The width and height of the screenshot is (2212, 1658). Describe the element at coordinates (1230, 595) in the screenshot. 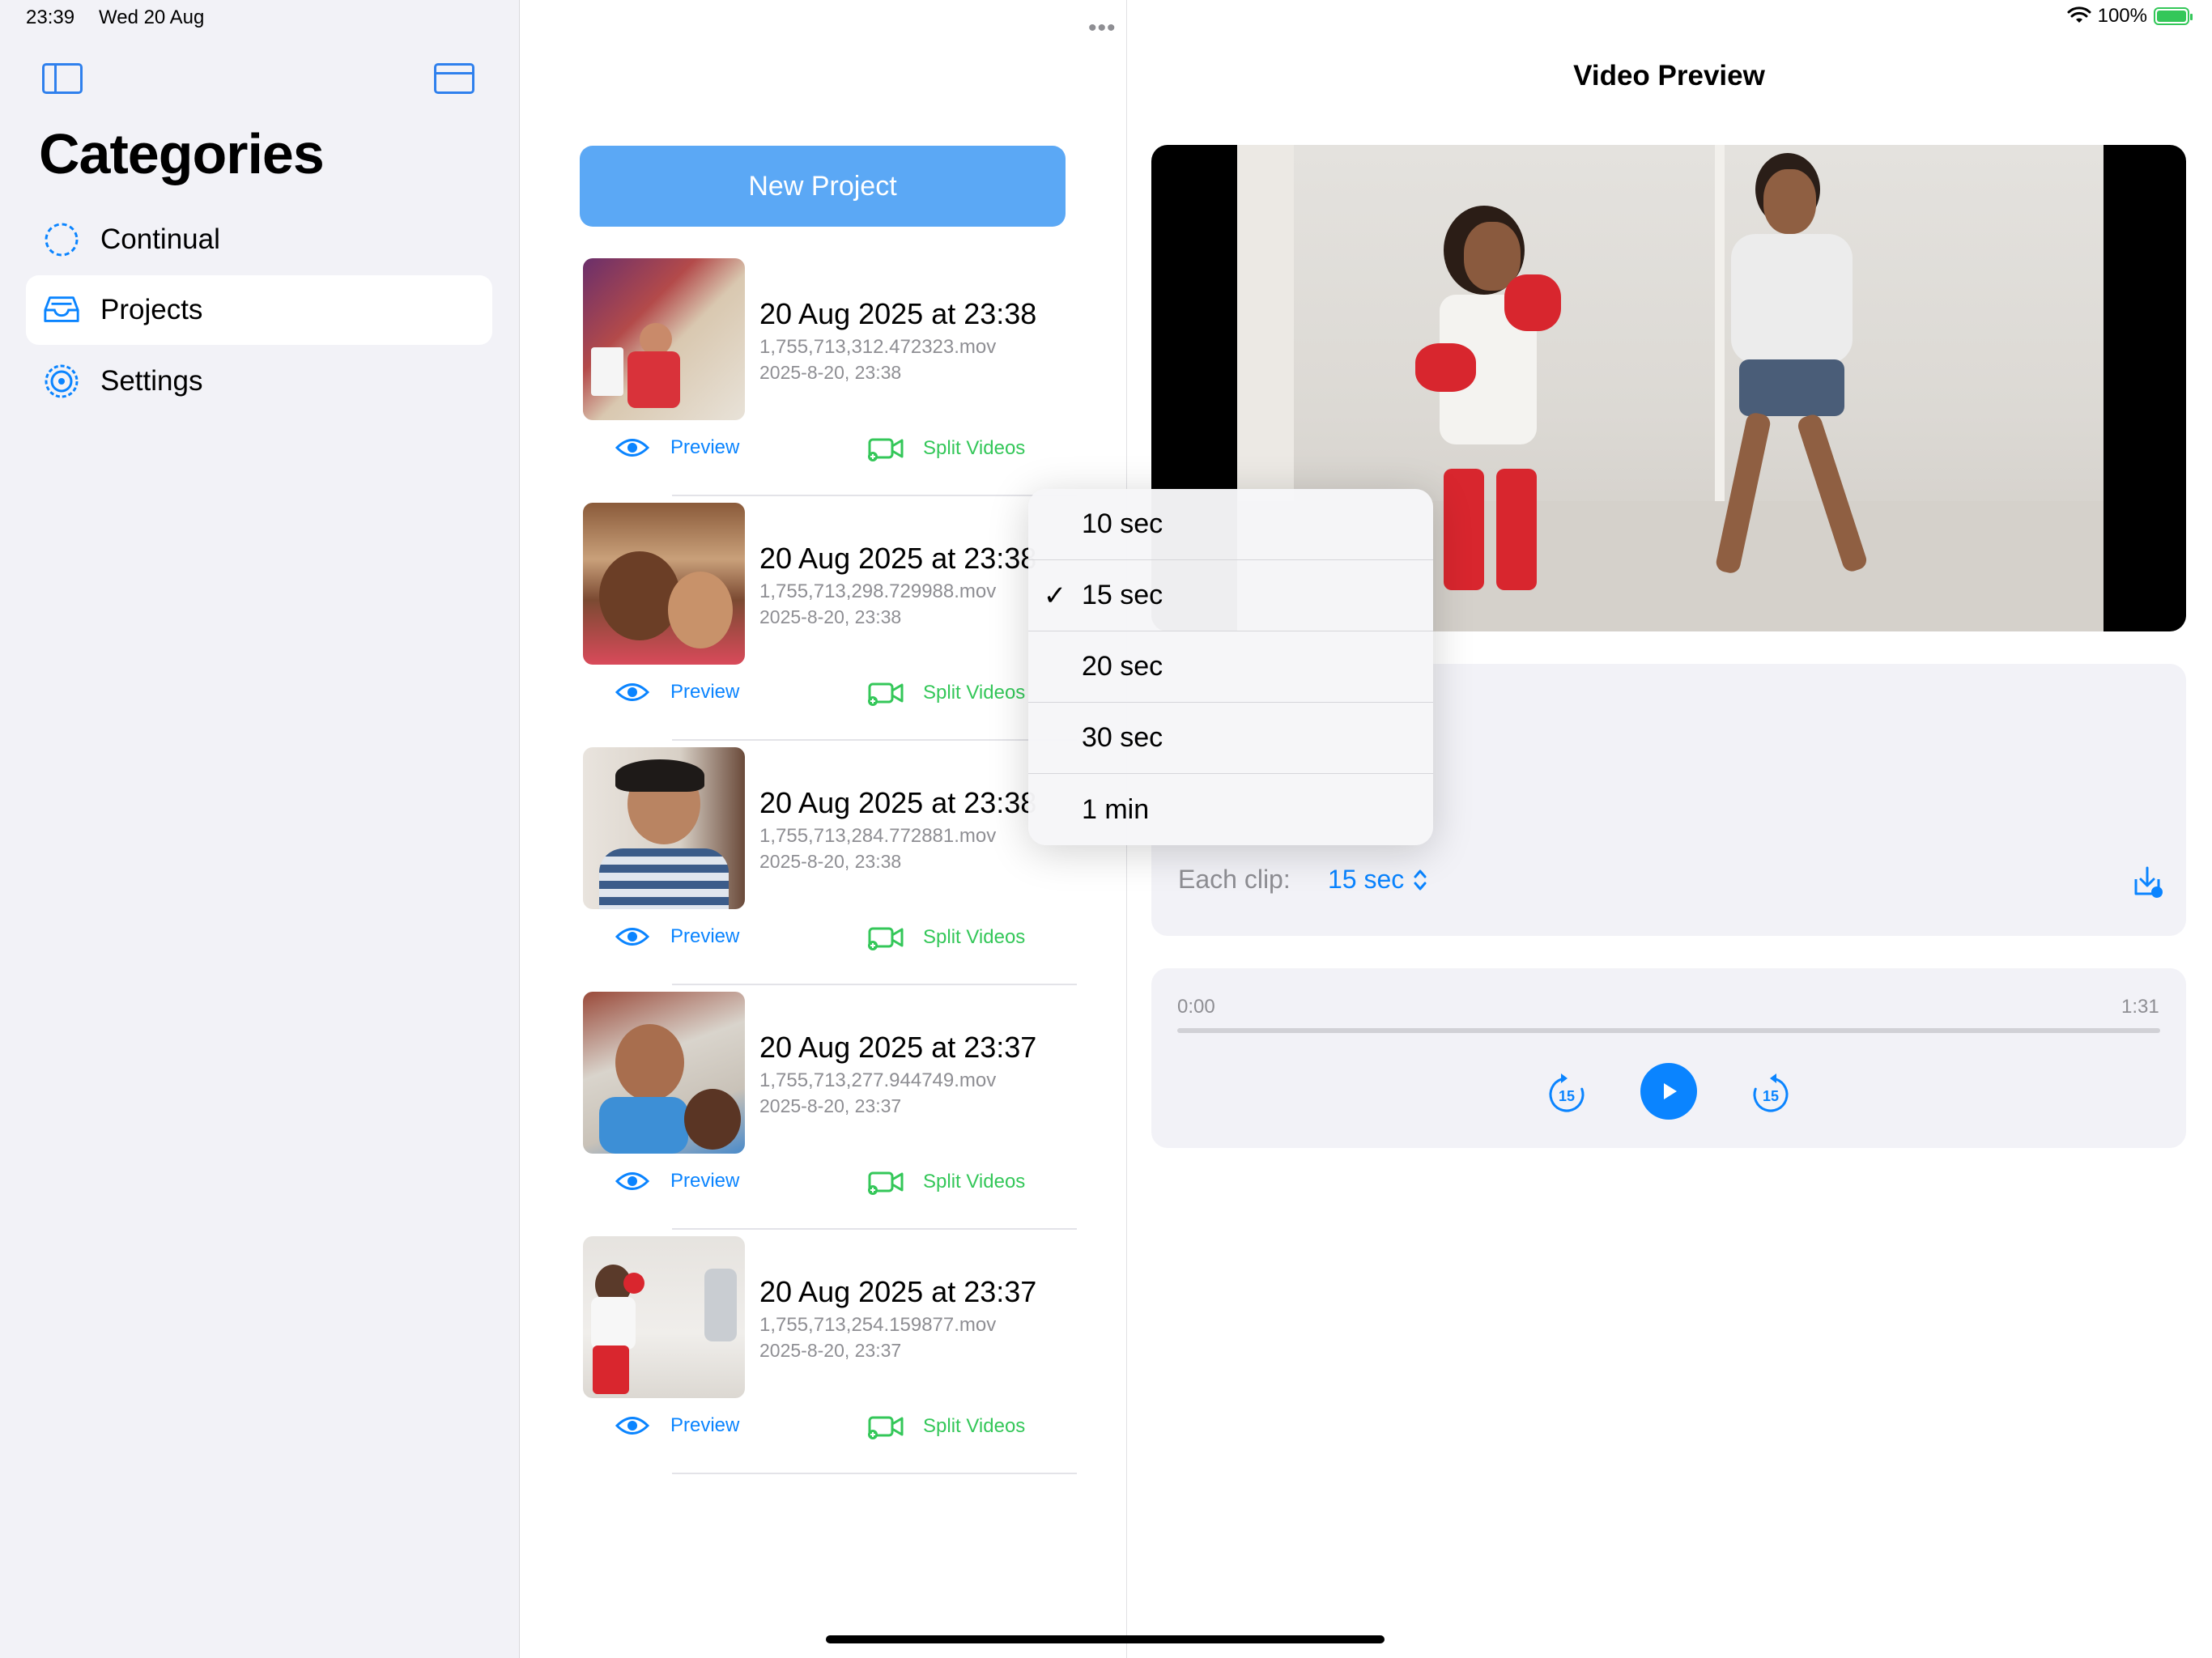

I see `menu-item-15-sec: ✓ 15 sec` at that location.